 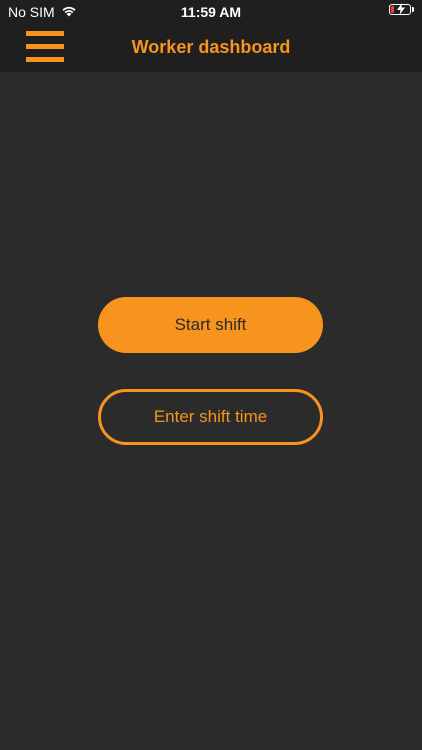 I want to click on page-title: Worker dashboard, so click(x=211, y=47).